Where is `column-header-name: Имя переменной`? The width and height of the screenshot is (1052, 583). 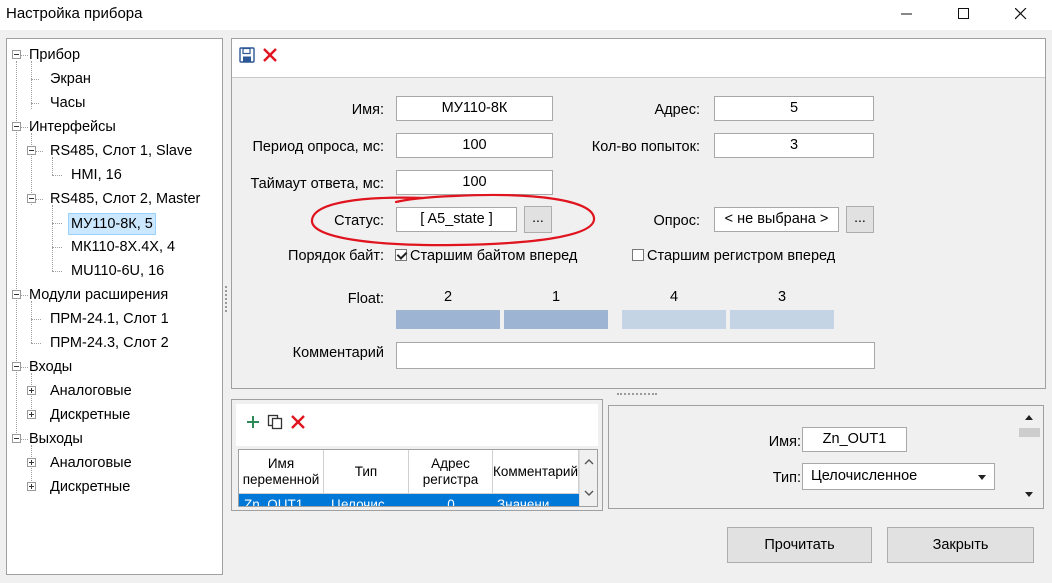 column-header-name: Имя переменной is located at coordinates (281, 472).